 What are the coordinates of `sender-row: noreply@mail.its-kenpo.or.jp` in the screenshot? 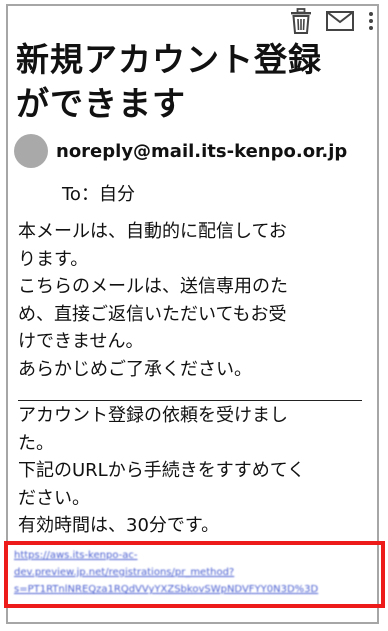 It's located at (180, 151).